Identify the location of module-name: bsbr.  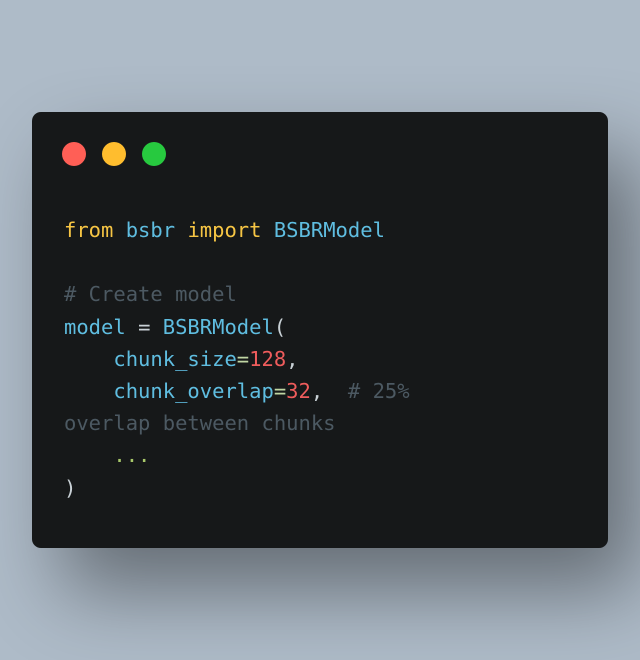
(150, 230).